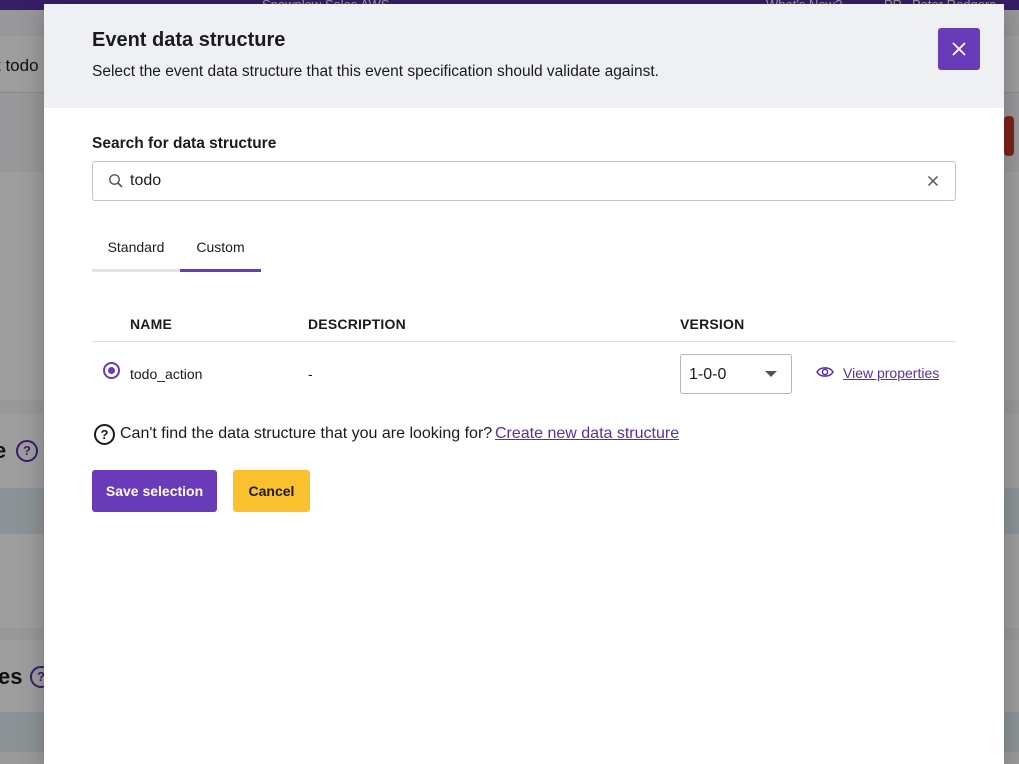 The height and width of the screenshot is (764, 1019). I want to click on table-row: todo_action - 1-0-0 View properties, so click(524, 370).